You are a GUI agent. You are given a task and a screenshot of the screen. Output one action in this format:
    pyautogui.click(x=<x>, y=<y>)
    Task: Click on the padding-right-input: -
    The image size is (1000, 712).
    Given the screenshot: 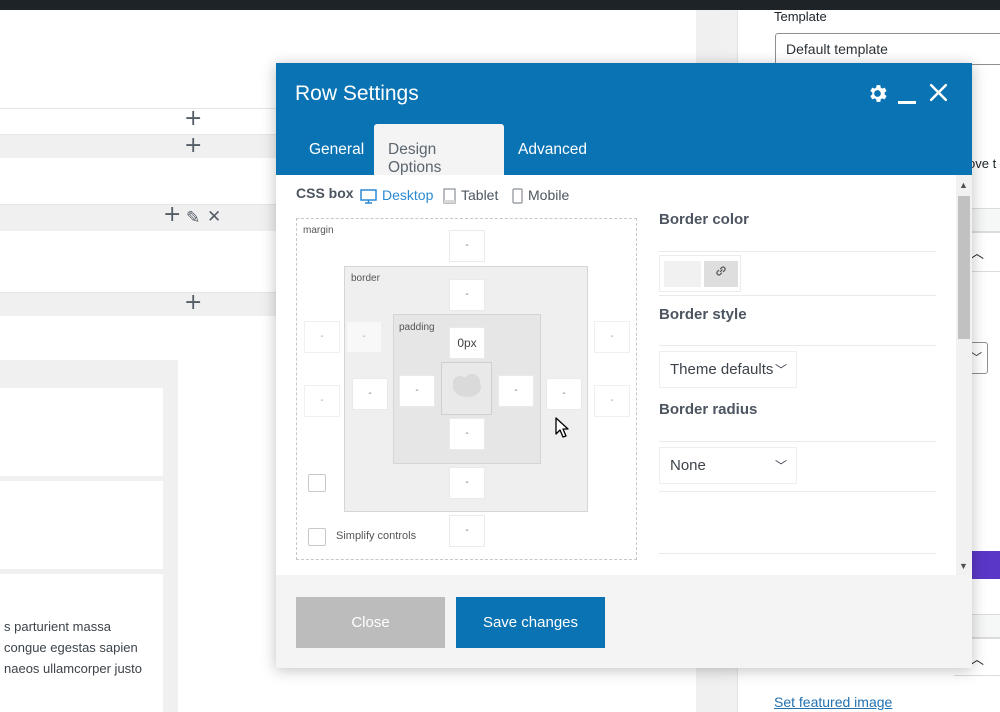 What is the action you would take?
    pyautogui.click(x=516, y=391)
    